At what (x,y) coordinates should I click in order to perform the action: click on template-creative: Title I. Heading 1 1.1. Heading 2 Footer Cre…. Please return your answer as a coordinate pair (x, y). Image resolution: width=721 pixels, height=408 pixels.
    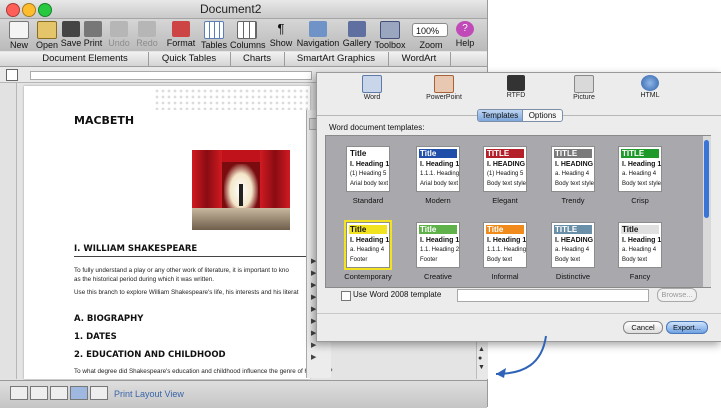
    Looking at the image, I should click on (438, 254).